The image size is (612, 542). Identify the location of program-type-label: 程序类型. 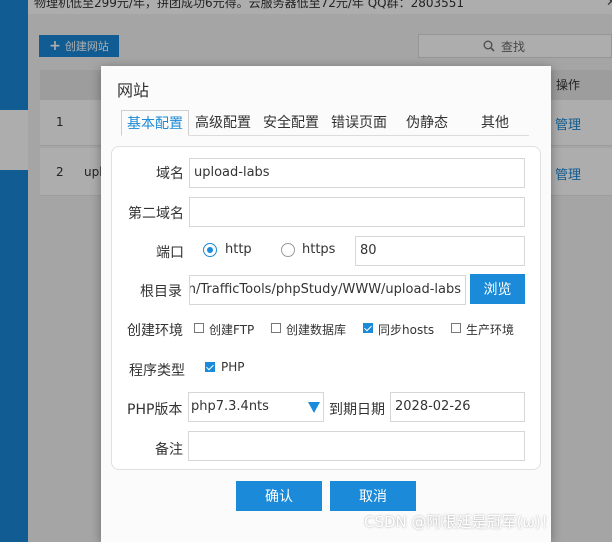
(157, 371).